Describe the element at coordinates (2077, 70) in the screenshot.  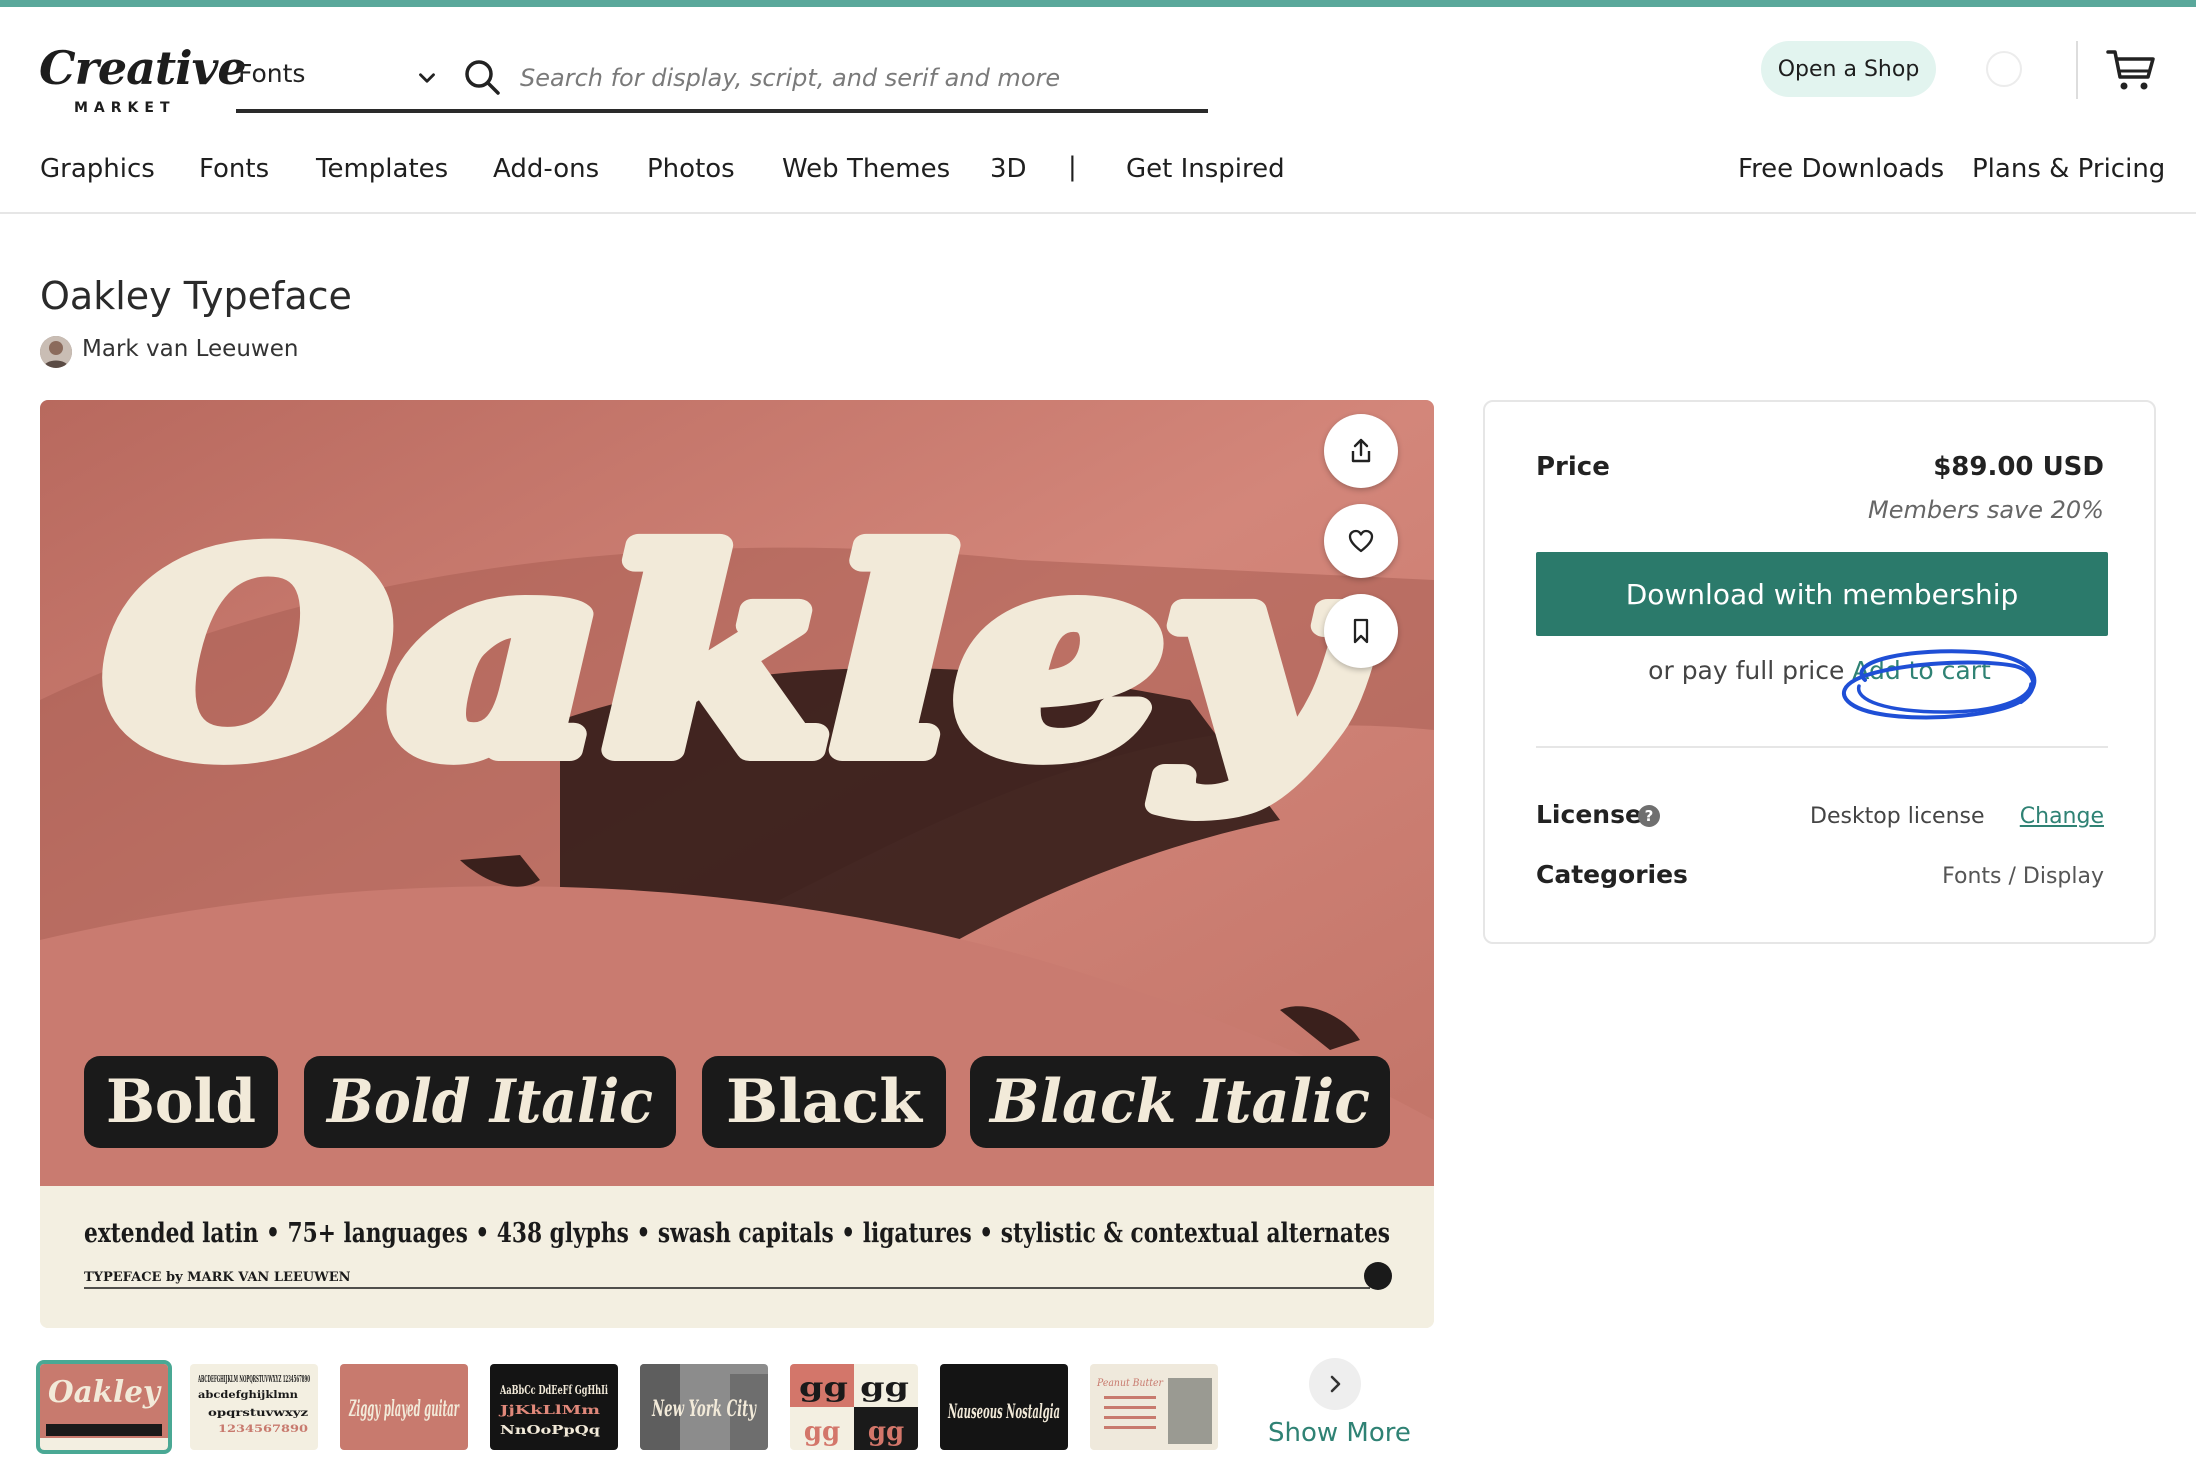
I see `header-divider` at that location.